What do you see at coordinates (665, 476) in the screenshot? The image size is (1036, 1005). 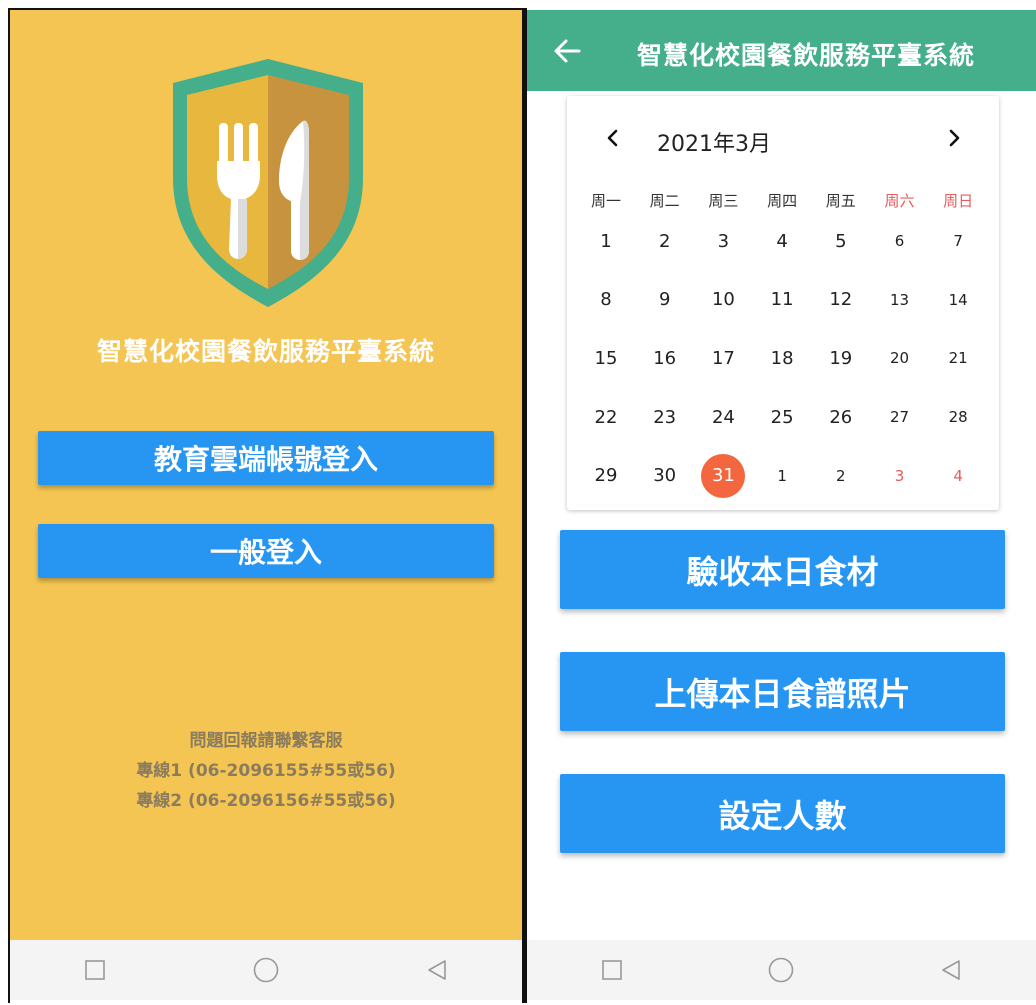 I see `calendar-day: 30` at bounding box center [665, 476].